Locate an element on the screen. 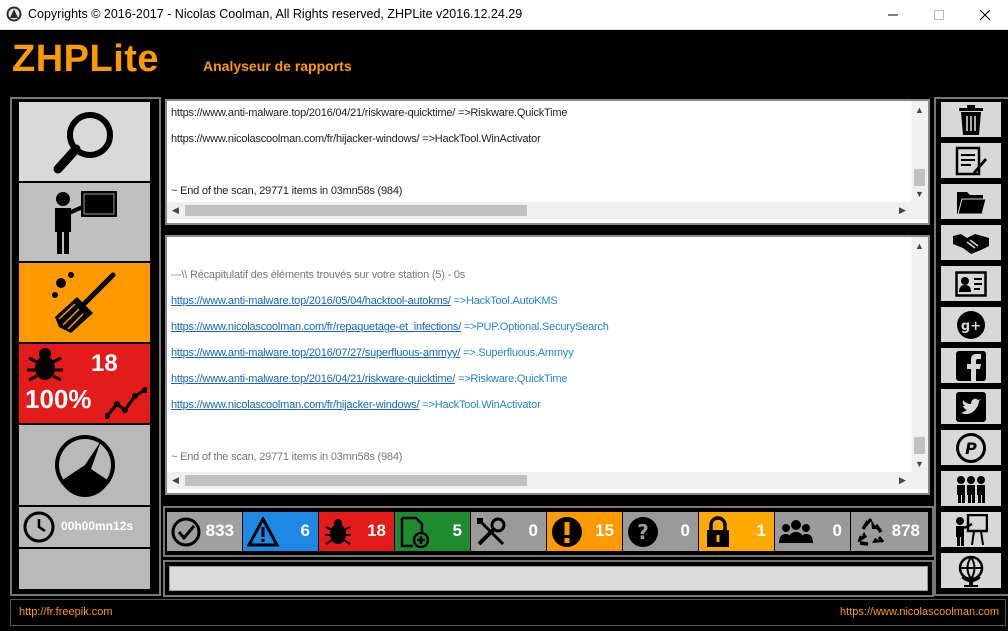 This screenshot has height=631, width=1008. check-circle-icon is located at coordinates (186, 531).